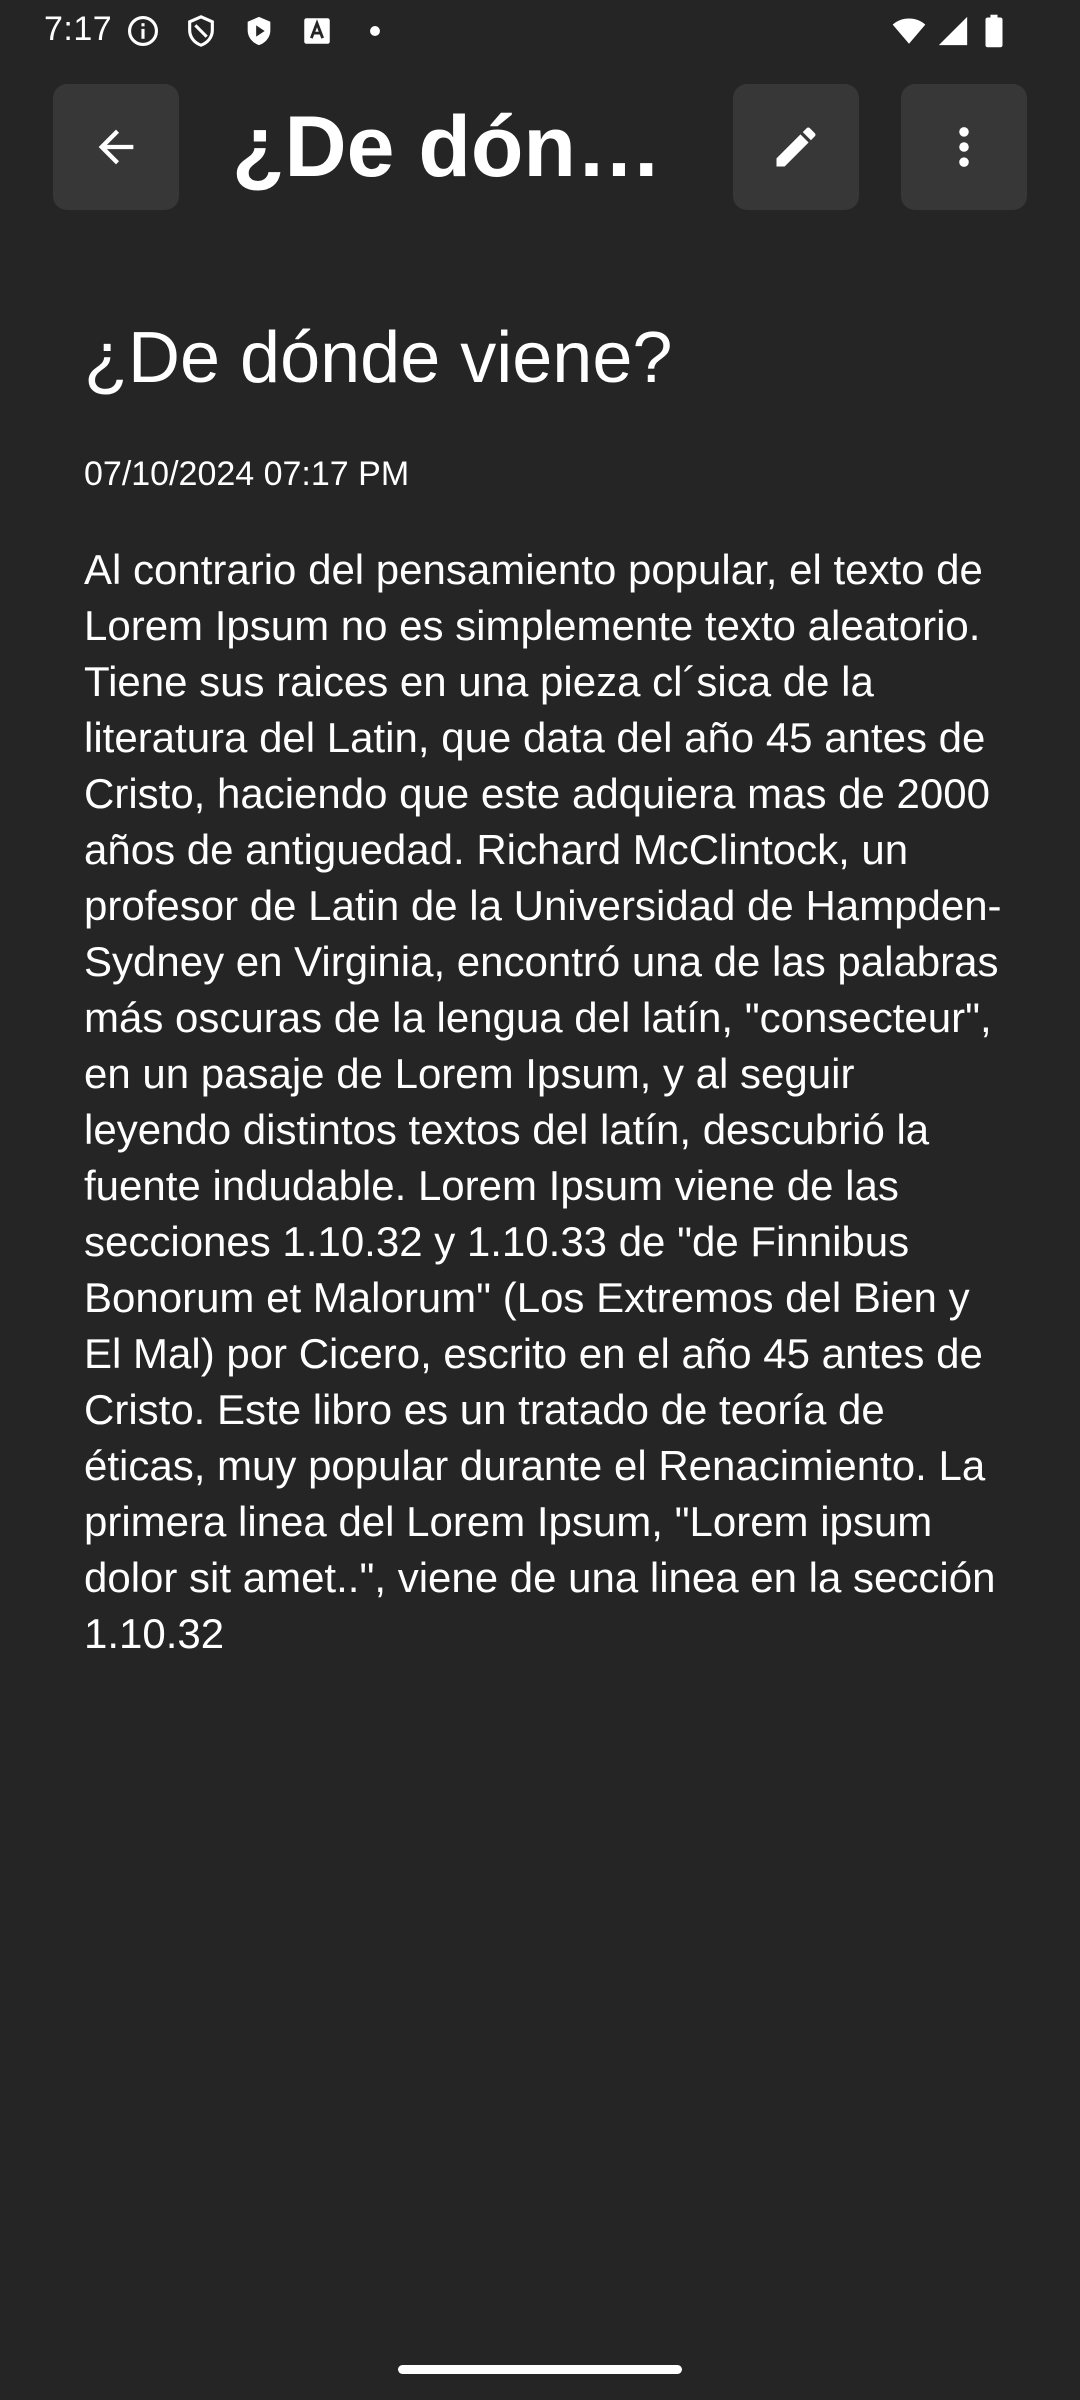 The height and width of the screenshot is (2400, 1080). I want to click on status-bar: 7:17, so click(540, 31).